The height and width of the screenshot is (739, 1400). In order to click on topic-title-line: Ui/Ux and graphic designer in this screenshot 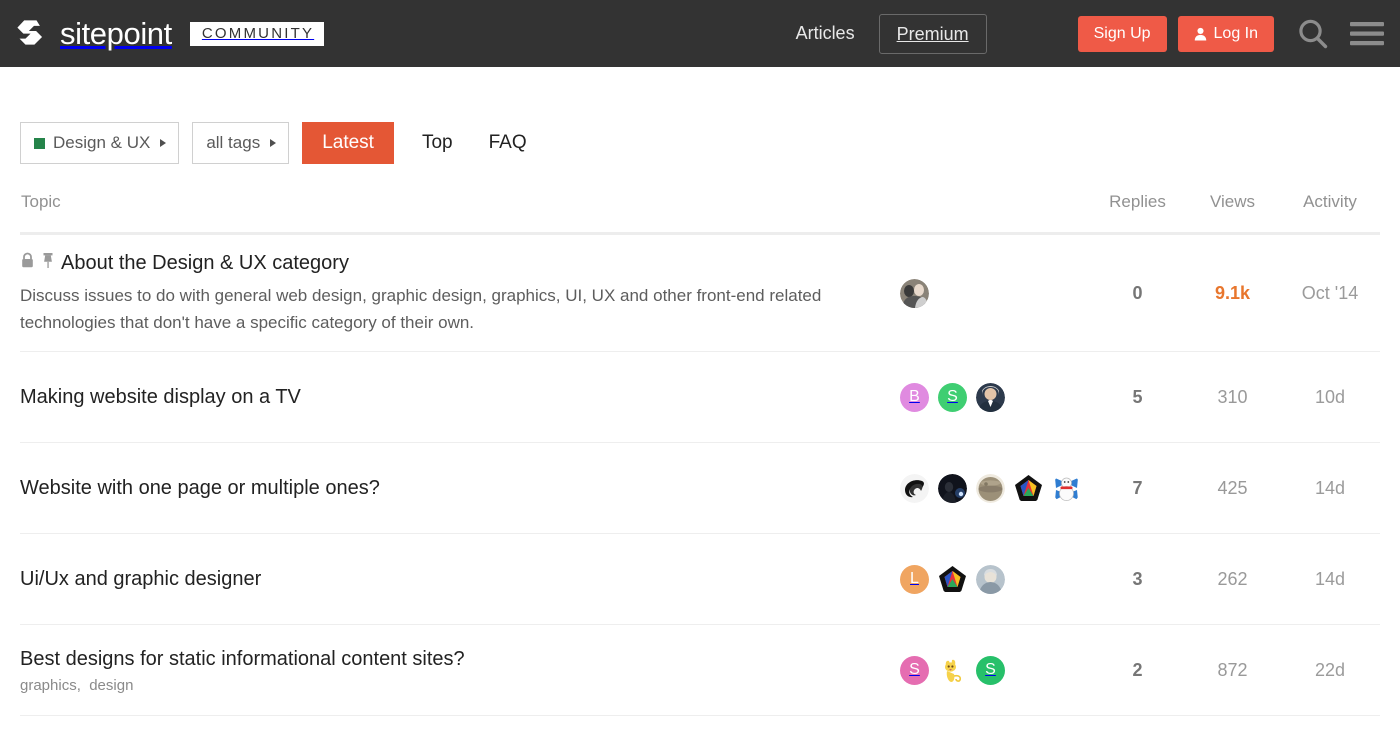, I will do `click(460, 579)`.